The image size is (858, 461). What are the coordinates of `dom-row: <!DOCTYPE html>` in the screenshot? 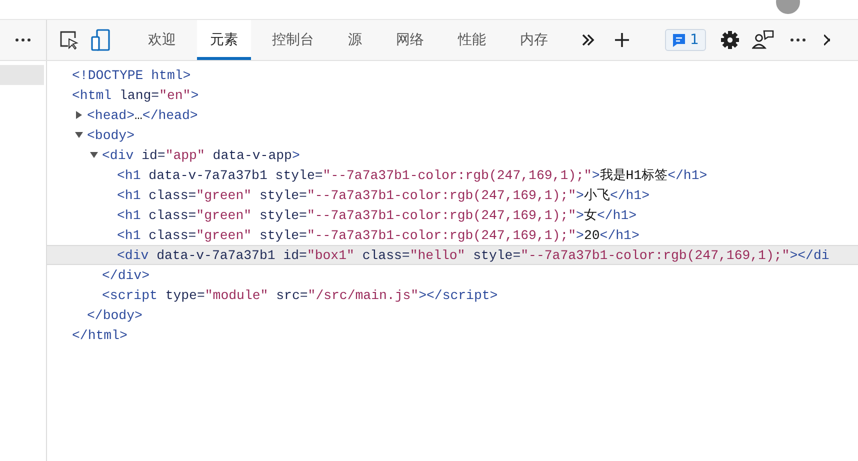 It's located at (452, 75).